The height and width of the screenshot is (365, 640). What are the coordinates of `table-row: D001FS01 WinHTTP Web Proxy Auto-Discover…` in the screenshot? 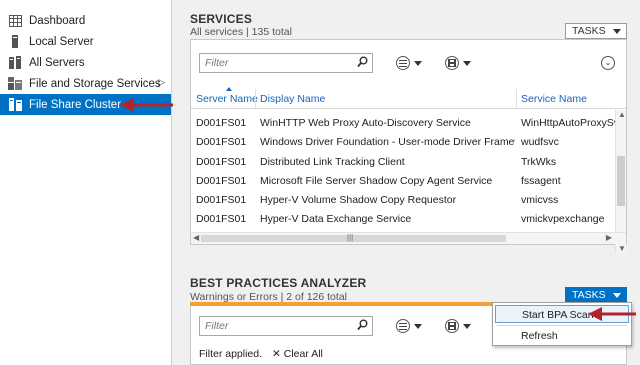 It's located at (403, 122).